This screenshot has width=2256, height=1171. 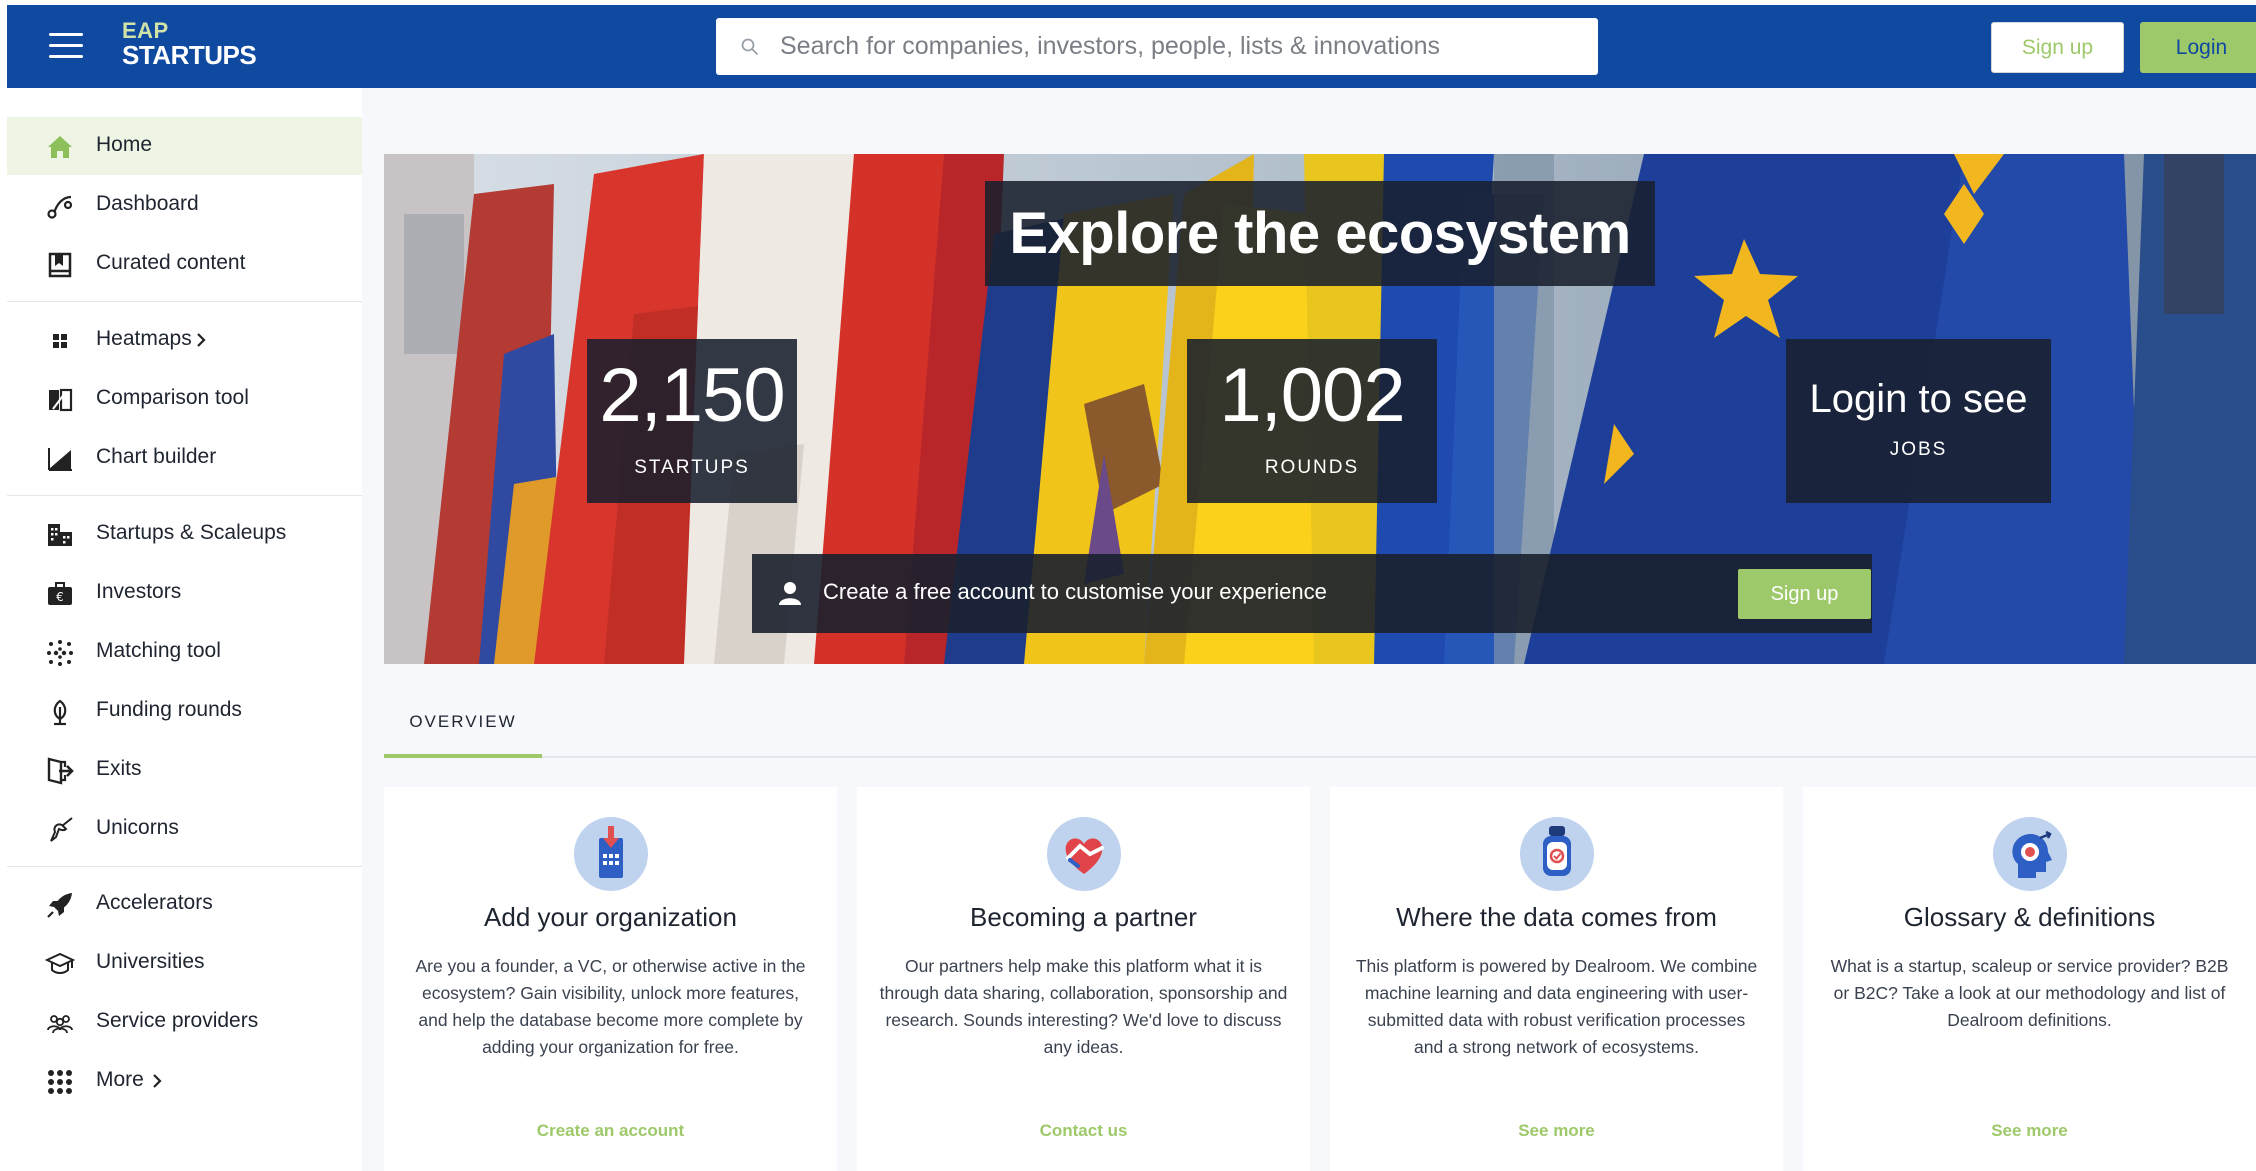 What do you see at coordinates (137, 827) in the screenshot?
I see `sidebar-item-label: Unicorns` at bounding box center [137, 827].